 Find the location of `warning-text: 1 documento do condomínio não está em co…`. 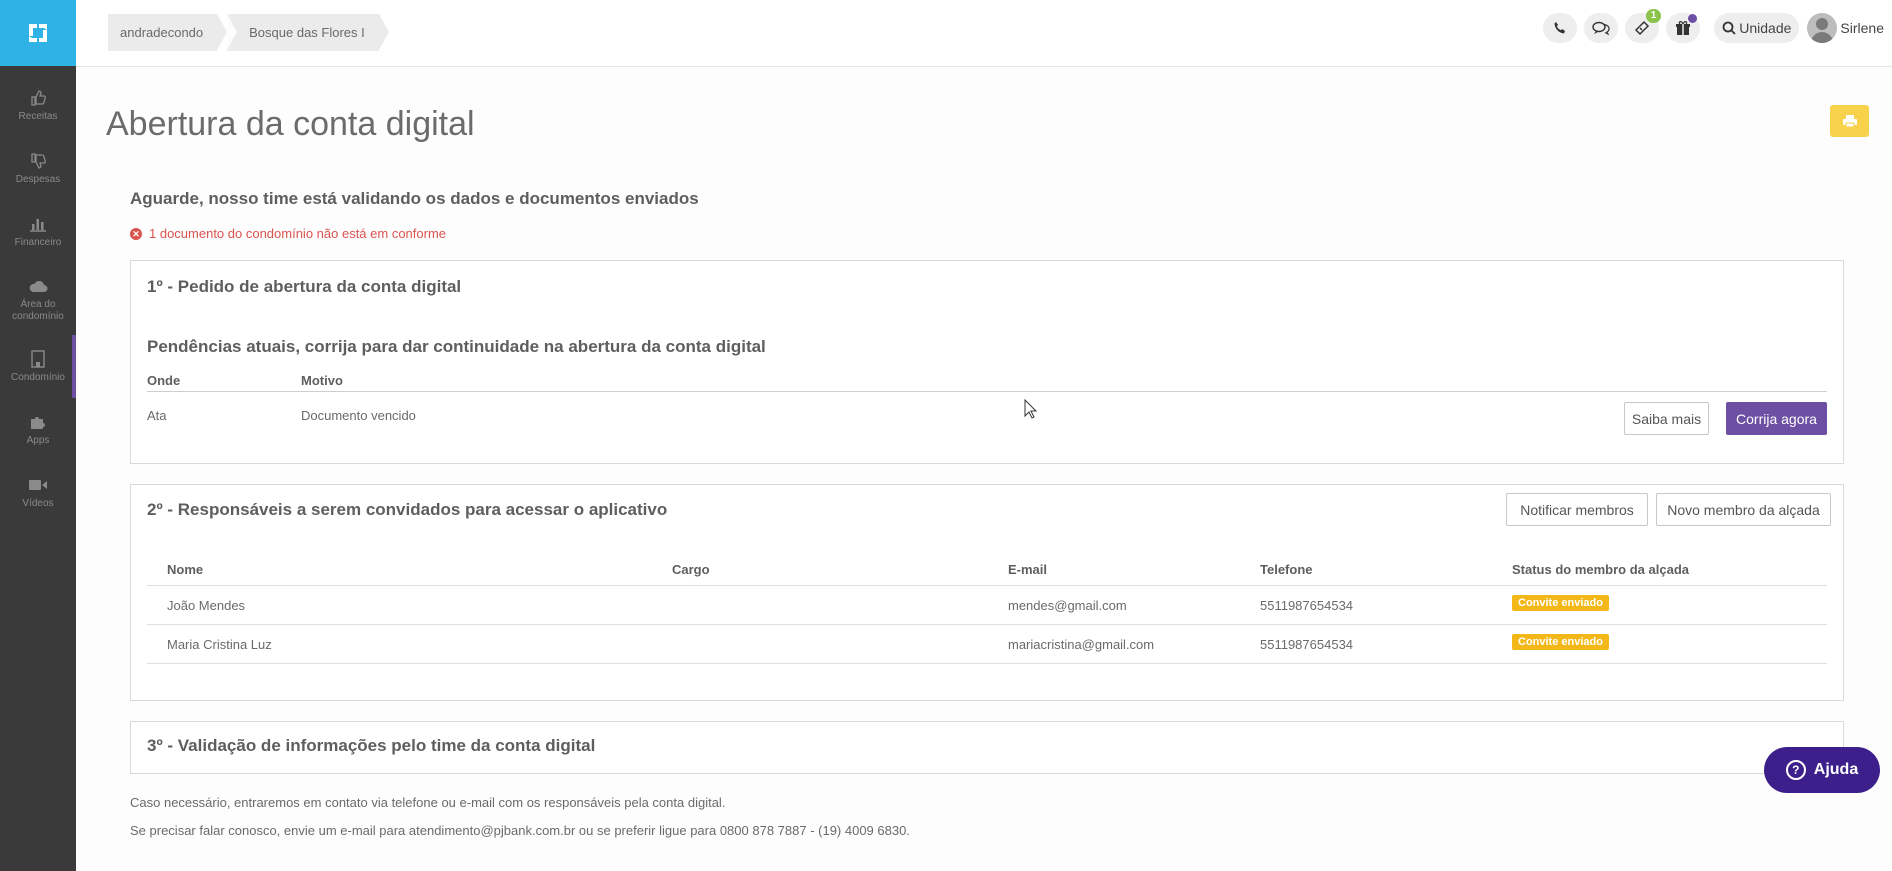

warning-text: 1 documento do condomínio não está em co… is located at coordinates (298, 233).